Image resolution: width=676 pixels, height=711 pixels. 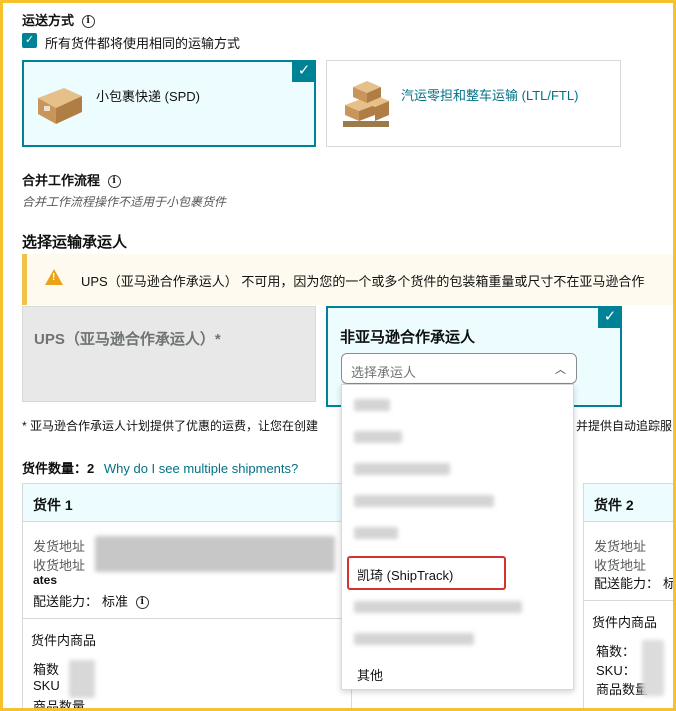 What do you see at coordinates (45, 580) in the screenshot?
I see `address-fragment: ates` at bounding box center [45, 580].